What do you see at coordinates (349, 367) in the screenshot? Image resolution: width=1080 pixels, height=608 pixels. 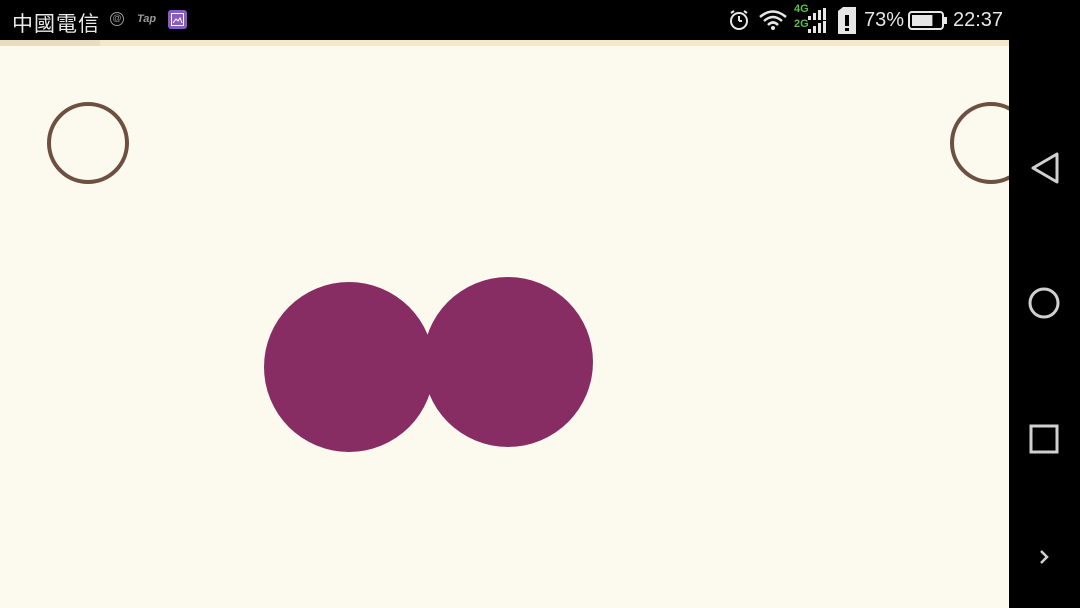 I see `left-purple-circle` at bounding box center [349, 367].